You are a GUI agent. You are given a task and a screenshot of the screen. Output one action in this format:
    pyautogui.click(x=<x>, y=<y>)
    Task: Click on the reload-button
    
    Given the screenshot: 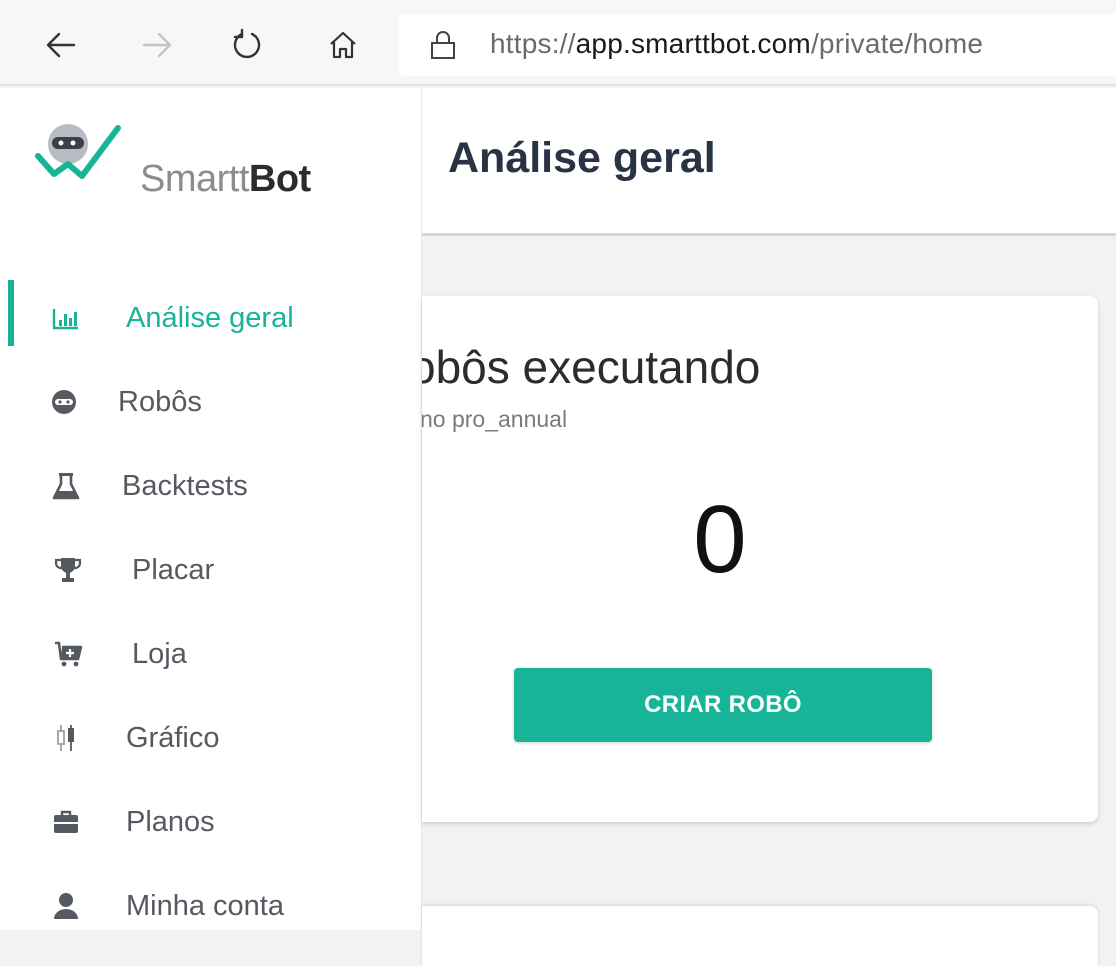 What is the action you would take?
    pyautogui.click(x=247, y=45)
    